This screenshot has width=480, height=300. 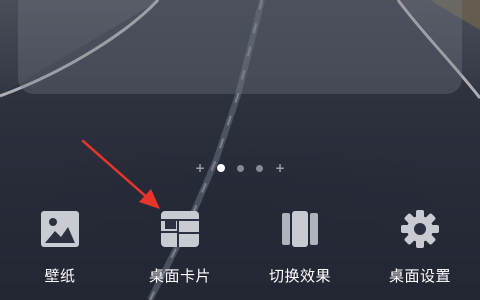 I want to click on switch-effect-button: 切换效果, so click(x=300, y=252).